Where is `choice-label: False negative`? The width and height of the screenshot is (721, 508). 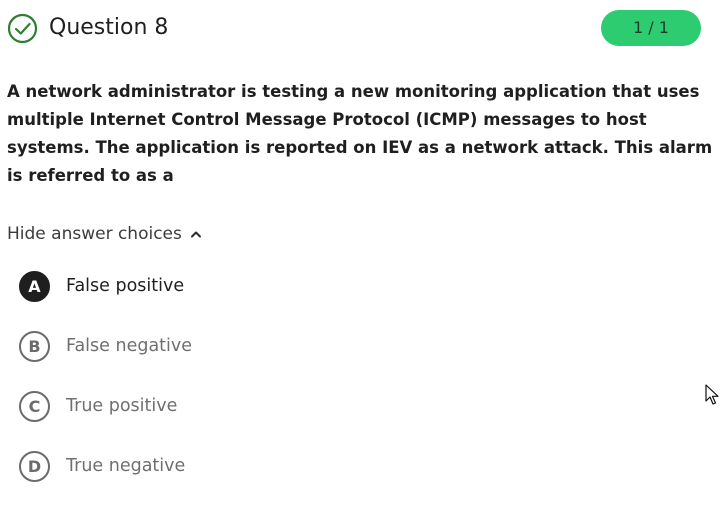 choice-label: False negative is located at coordinates (129, 346).